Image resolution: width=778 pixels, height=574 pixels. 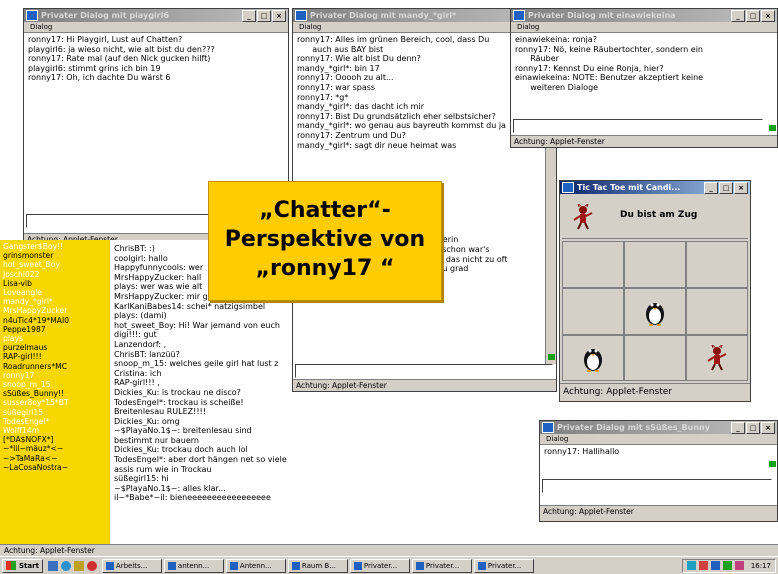 What do you see at coordinates (55, 439) in the screenshot?
I see `user-list-item: [*DA$NOFX*]` at bounding box center [55, 439].